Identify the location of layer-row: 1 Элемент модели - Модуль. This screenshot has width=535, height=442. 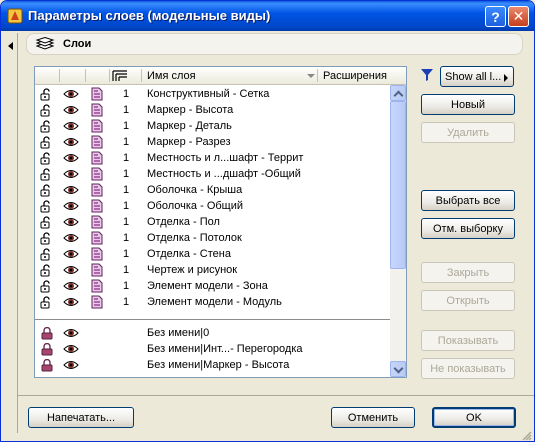
(213, 302).